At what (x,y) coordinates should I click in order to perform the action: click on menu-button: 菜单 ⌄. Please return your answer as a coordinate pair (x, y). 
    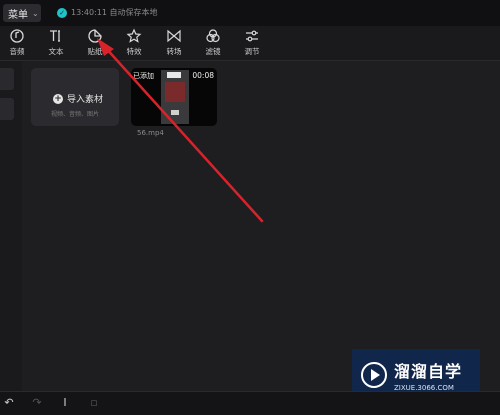
    Looking at the image, I should click on (22, 13).